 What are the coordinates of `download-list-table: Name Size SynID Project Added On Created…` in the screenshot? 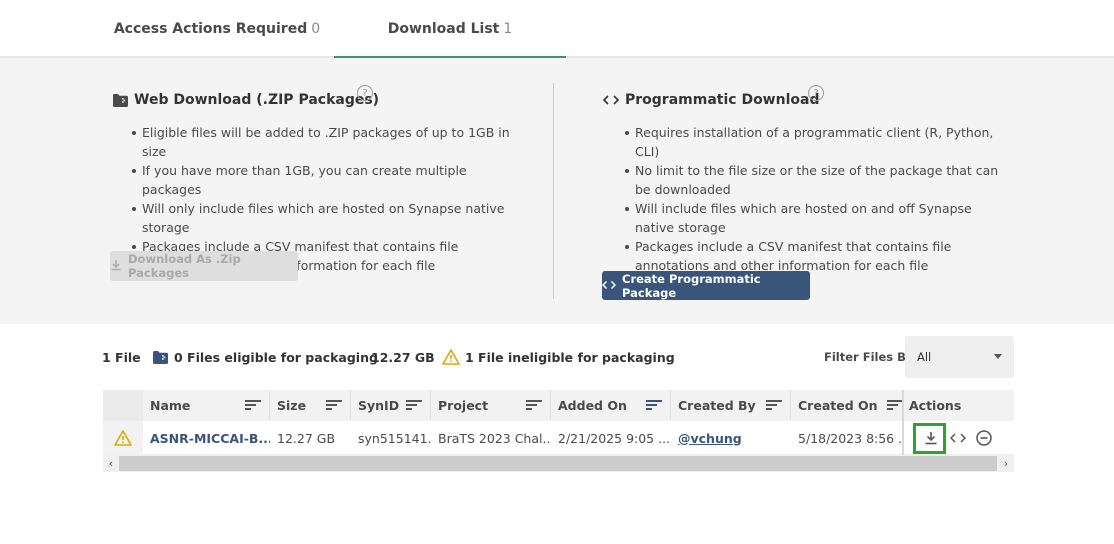 It's located at (558, 422).